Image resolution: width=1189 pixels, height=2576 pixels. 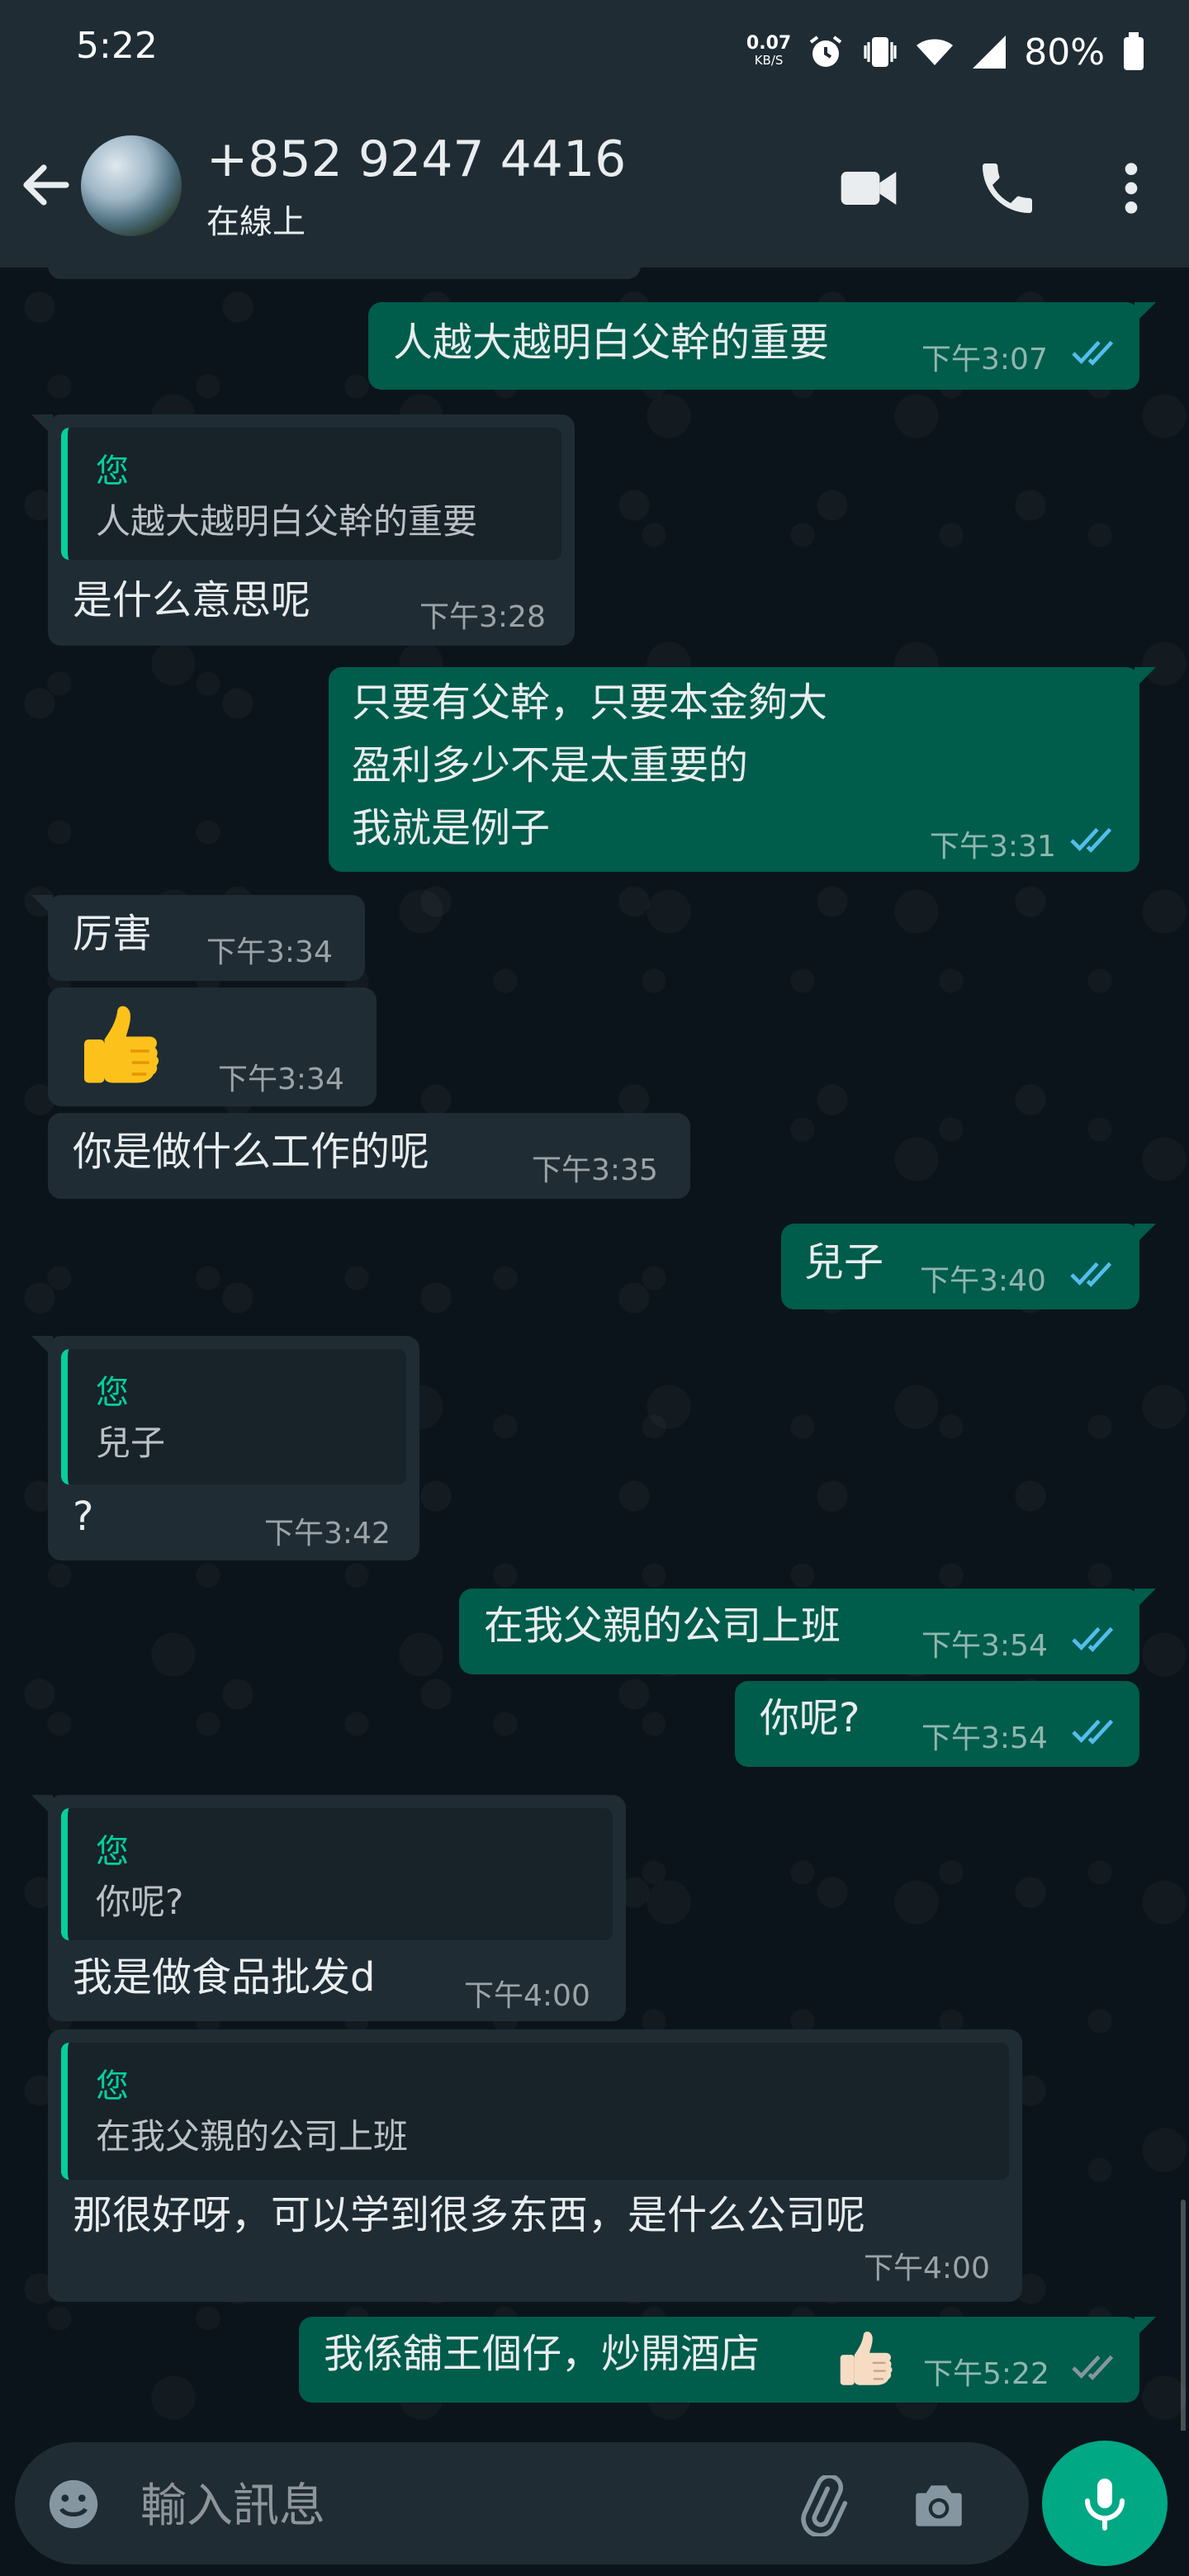 I want to click on battery-level: 80%, so click(x=1064, y=52).